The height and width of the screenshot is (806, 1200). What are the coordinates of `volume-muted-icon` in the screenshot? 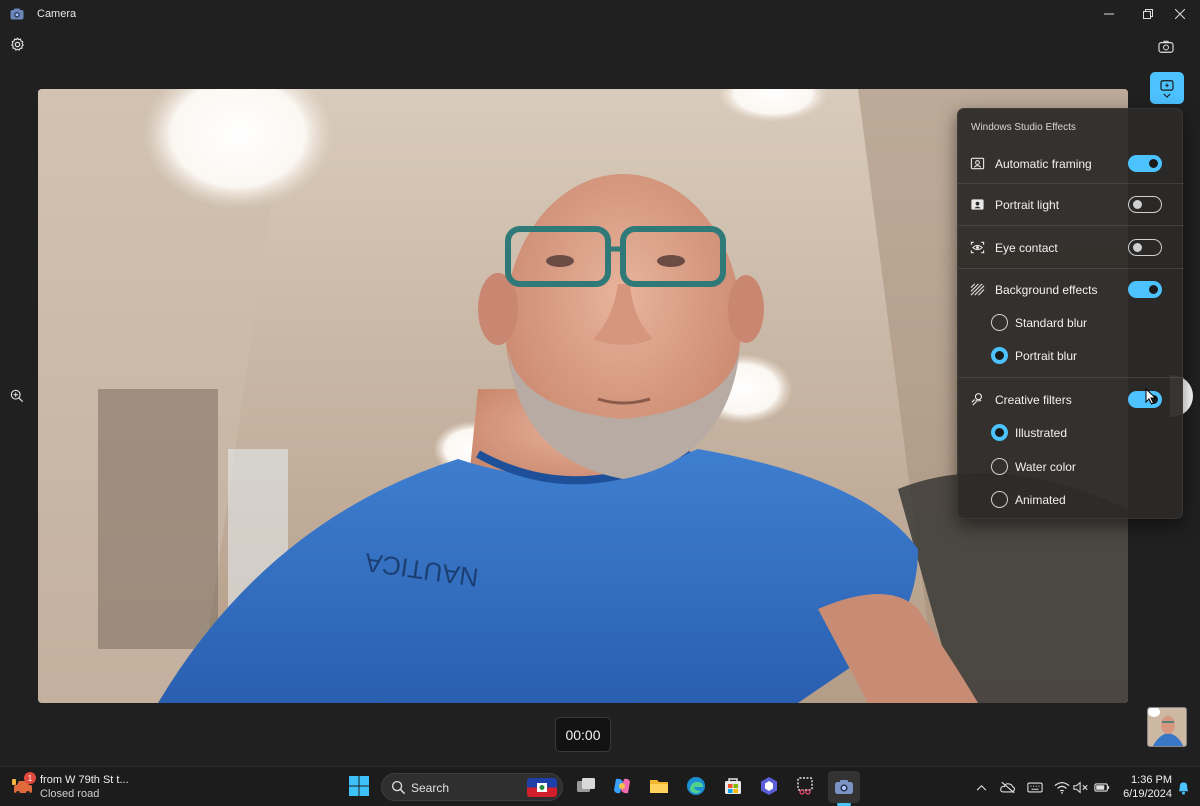 It's located at (1080, 787).